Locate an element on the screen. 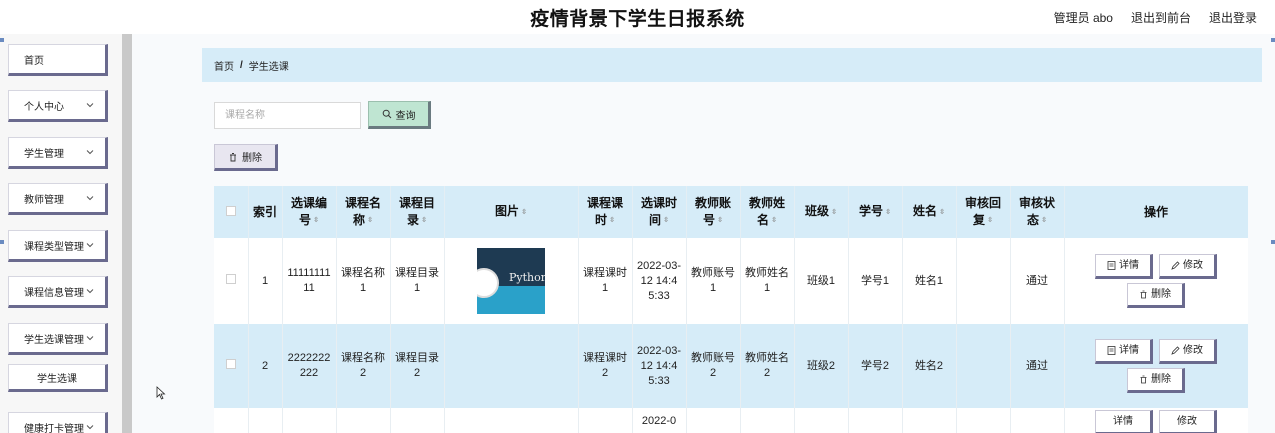 Image resolution: width=1275 pixels, height=433 pixels. sidebar-item-label: 个人中心 is located at coordinates (44, 107).